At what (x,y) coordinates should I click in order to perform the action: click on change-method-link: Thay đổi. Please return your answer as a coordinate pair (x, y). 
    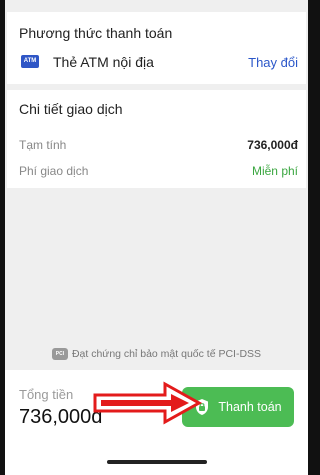
    Looking at the image, I should click on (273, 62).